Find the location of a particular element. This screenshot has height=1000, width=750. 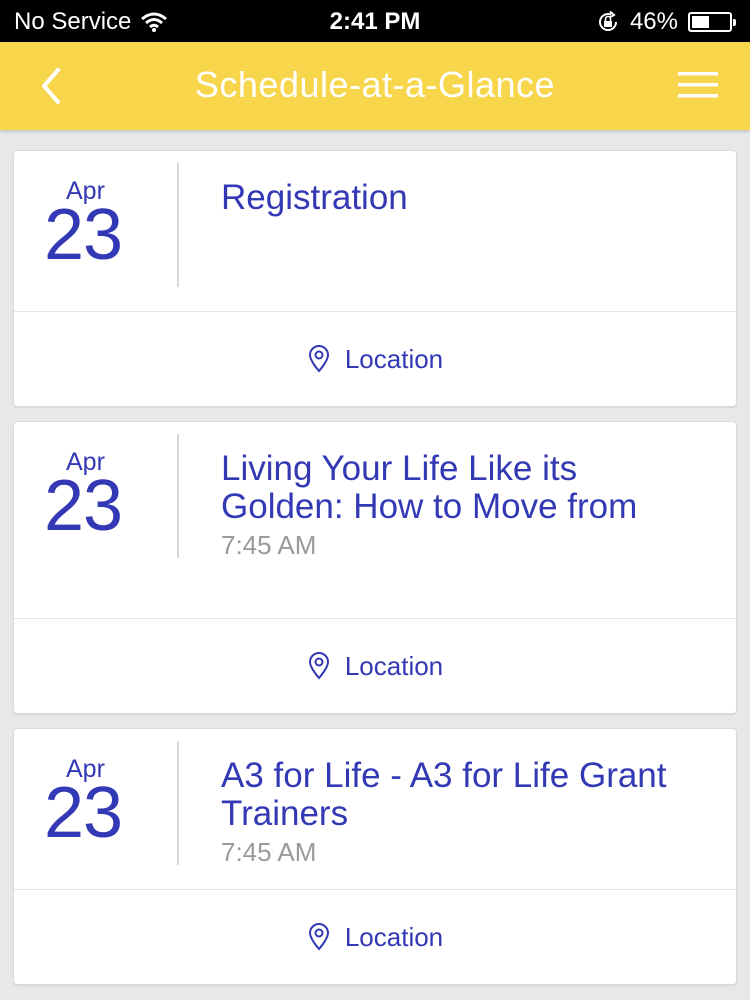

battery-icon is located at coordinates (712, 22).